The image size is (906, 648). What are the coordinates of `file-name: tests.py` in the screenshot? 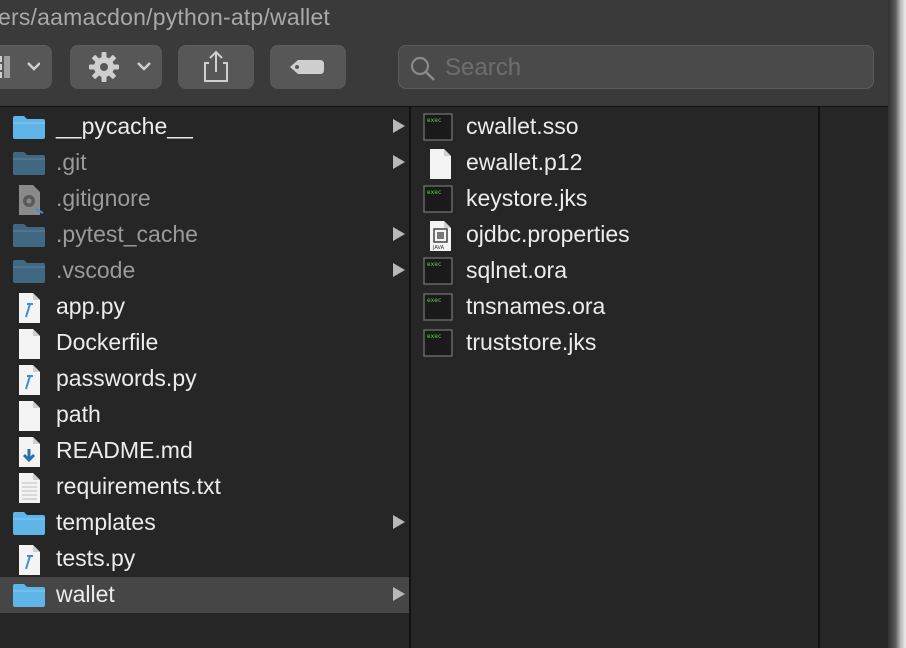 It's located at (96, 558).